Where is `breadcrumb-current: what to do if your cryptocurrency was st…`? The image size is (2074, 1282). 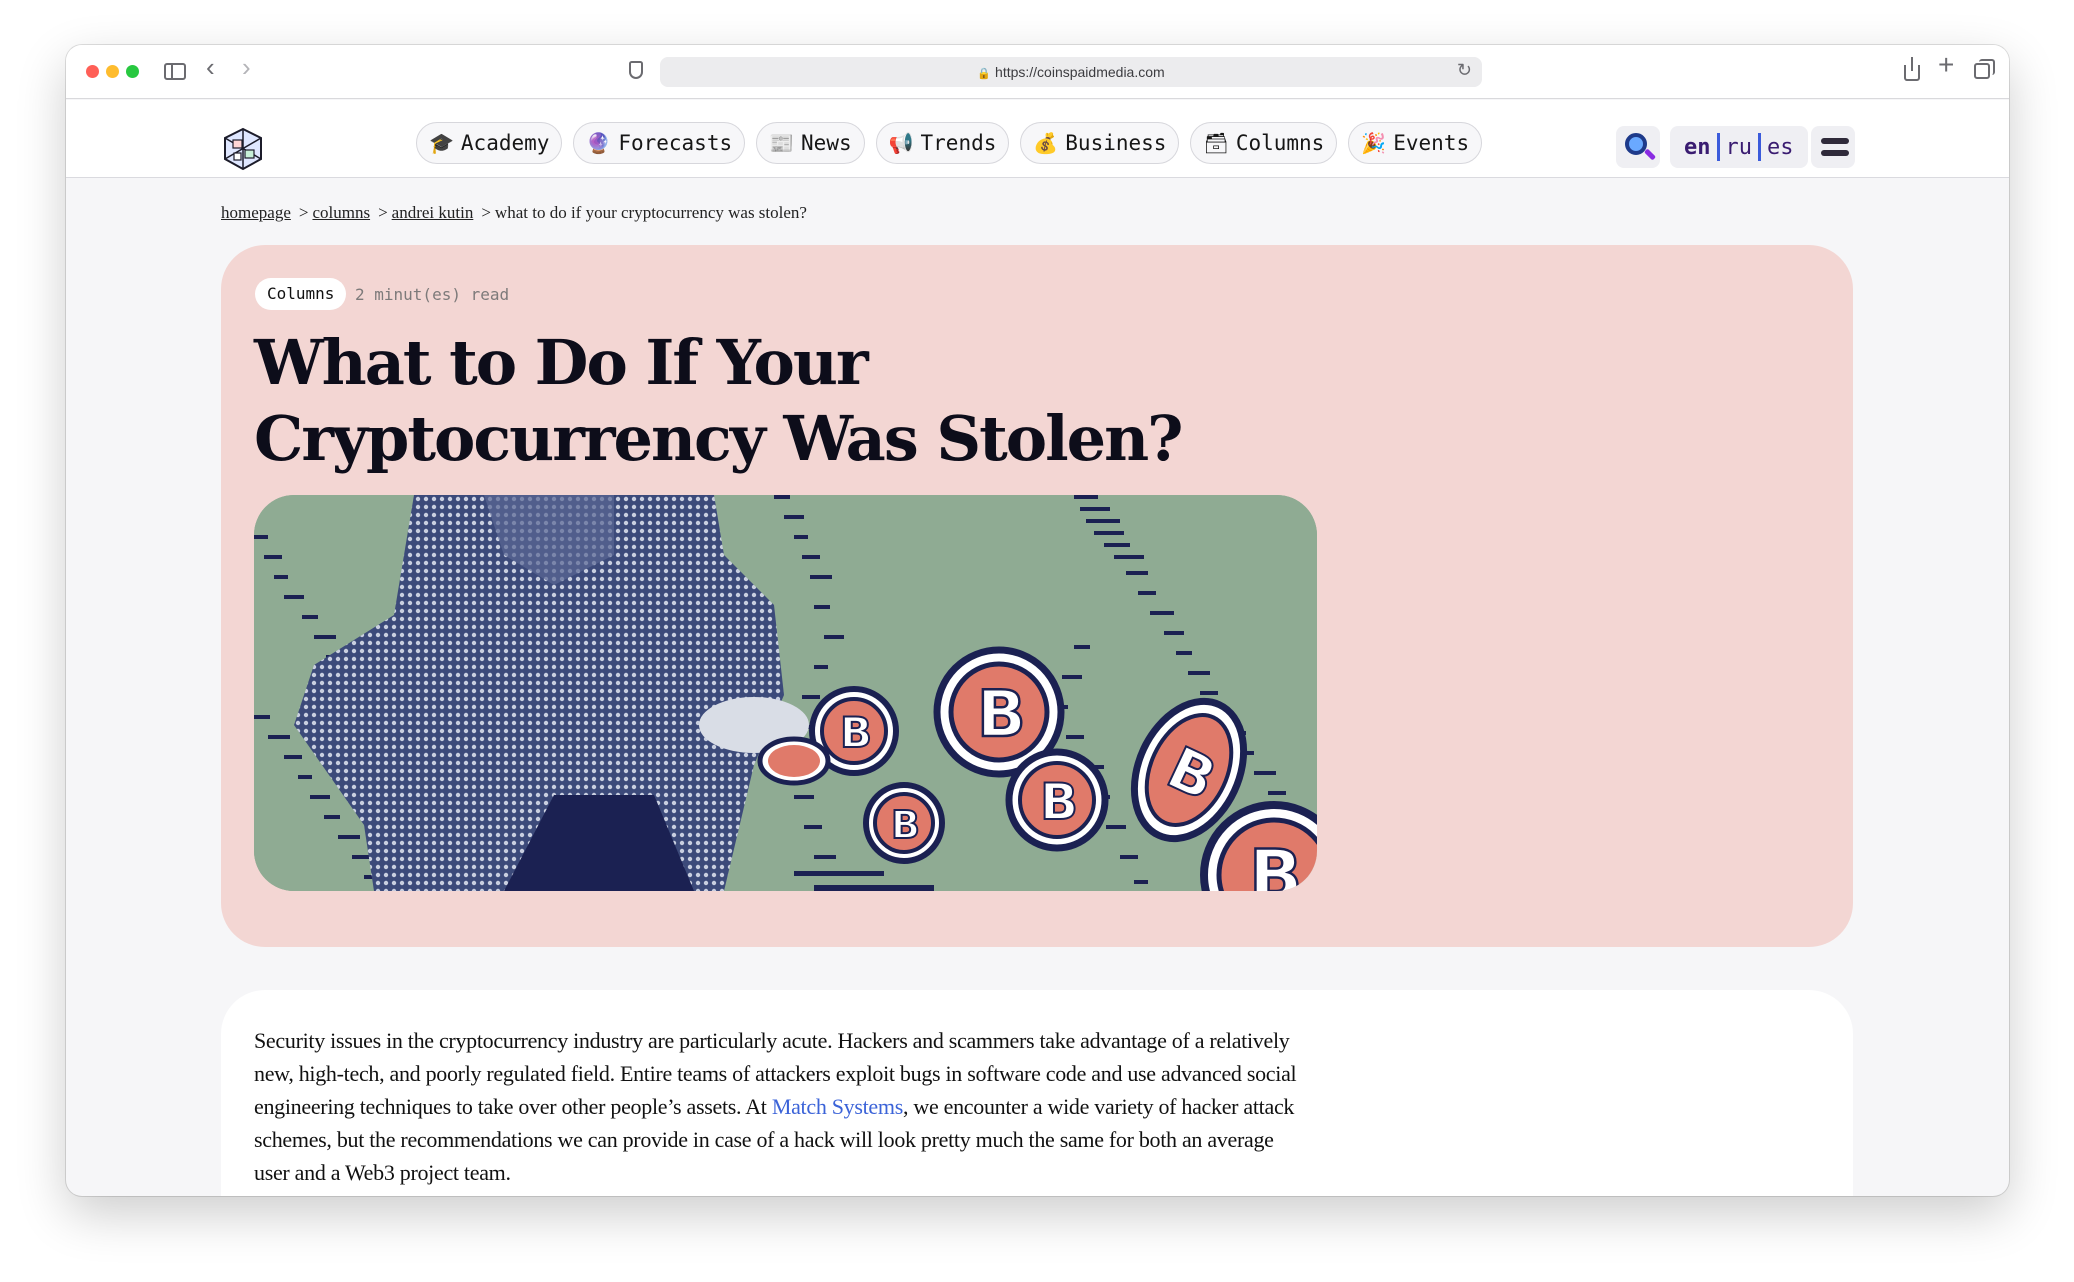
breadcrumb-current: what to do if your cryptocurrency was st… is located at coordinates (650, 212).